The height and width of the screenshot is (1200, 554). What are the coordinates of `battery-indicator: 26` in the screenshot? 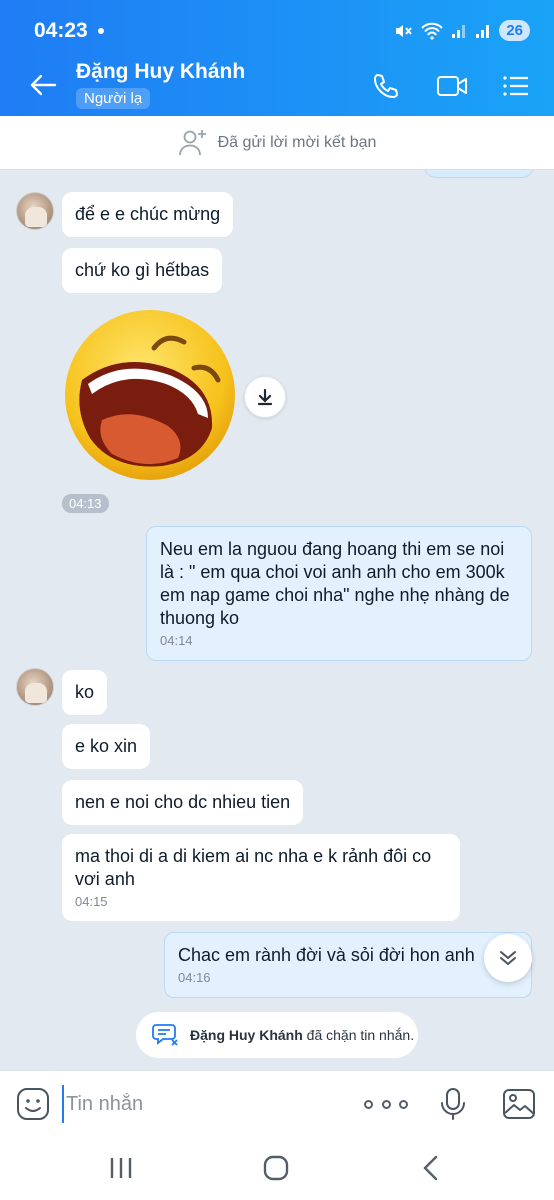 It's located at (514, 30).